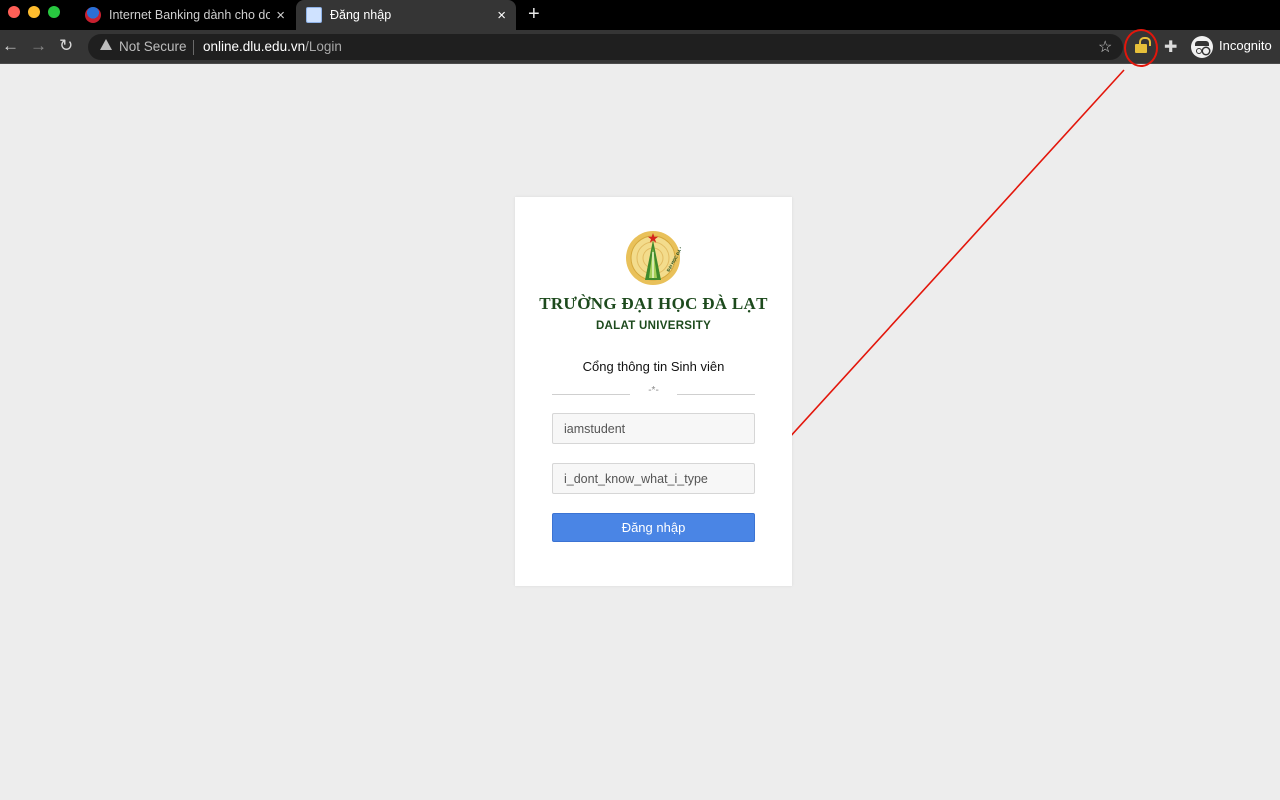 This screenshot has width=1280, height=800. Describe the element at coordinates (361, 15) in the screenshot. I see `tab-title: Đăng nhập` at that location.